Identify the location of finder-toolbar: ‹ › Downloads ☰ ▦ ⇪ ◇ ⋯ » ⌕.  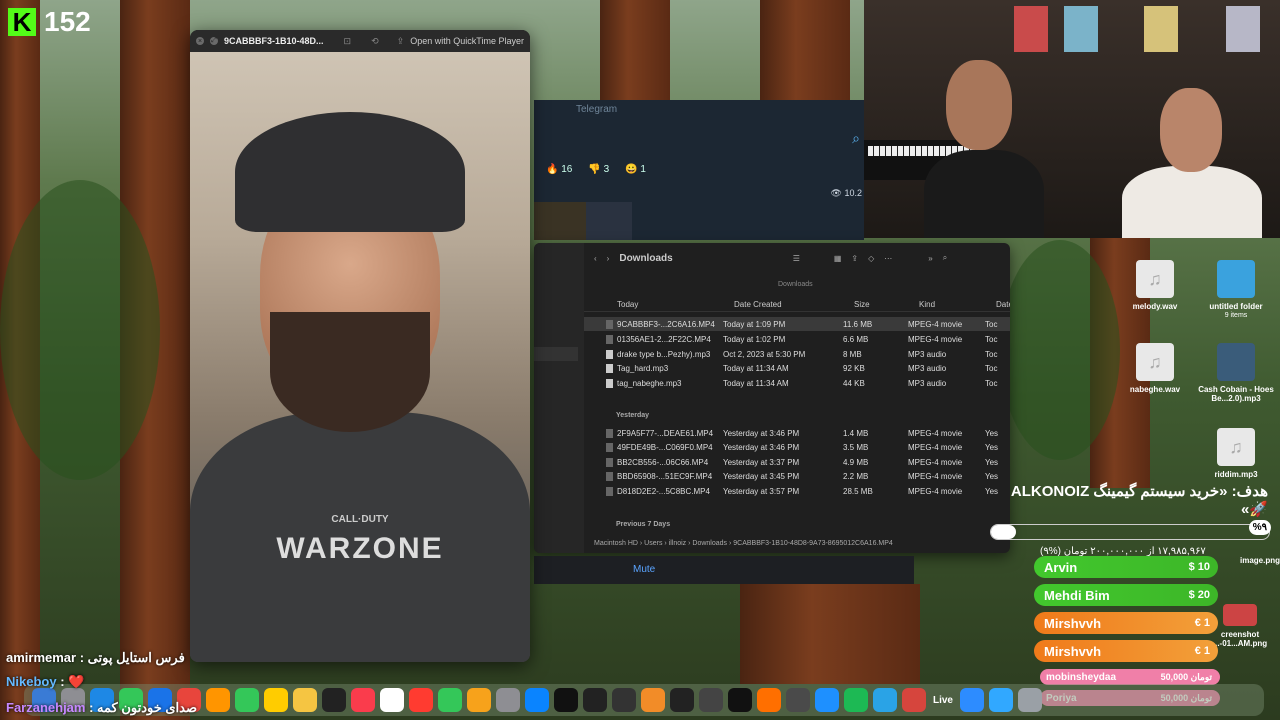
(797, 258).